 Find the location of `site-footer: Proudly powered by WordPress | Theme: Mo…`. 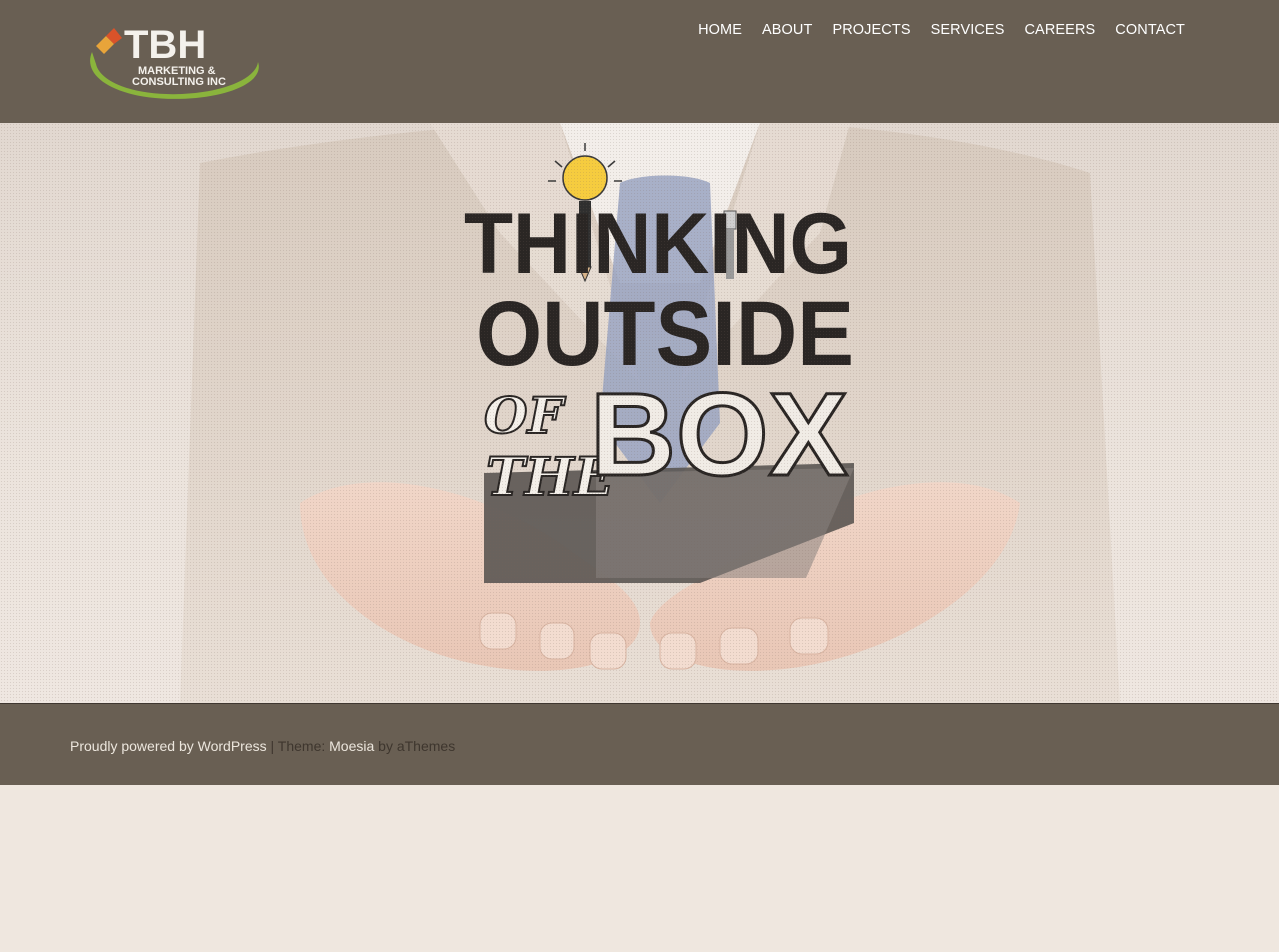

site-footer: Proudly powered by WordPress | Theme: Mo… is located at coordinates (639, 744).